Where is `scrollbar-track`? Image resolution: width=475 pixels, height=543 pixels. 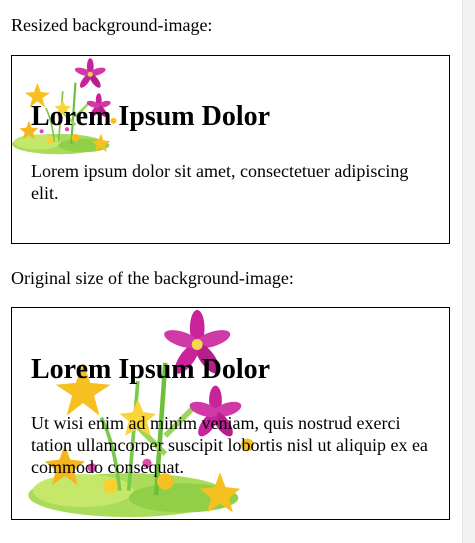 scrollbar-track is located at coordinates (468, 271).